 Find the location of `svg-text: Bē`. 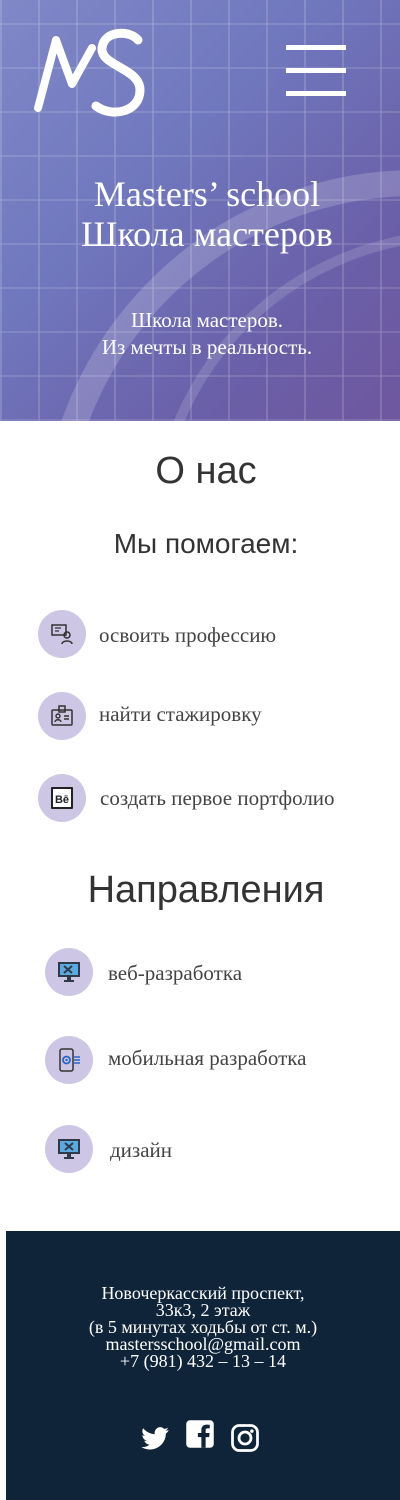

svg-text: Bē is located at coordinates (62, 800).